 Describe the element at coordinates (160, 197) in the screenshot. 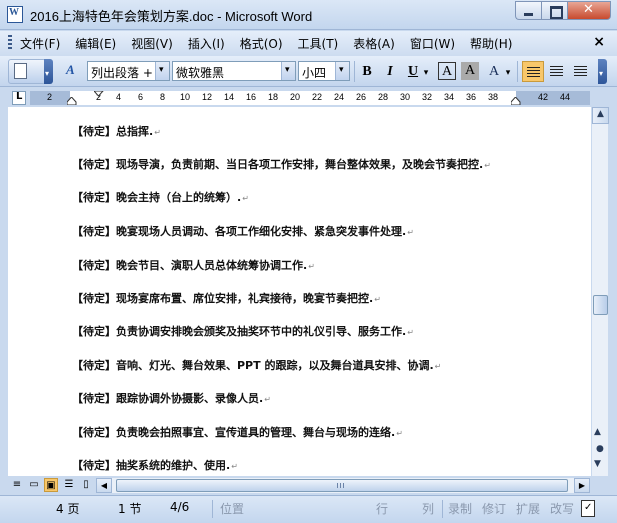

I see `paragraph: 【待定】晚会主持（台上的统筹）.↵` at that location.